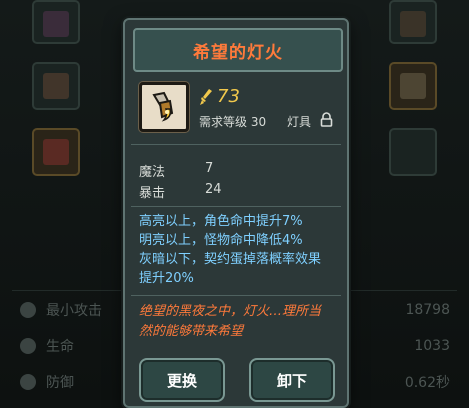 The height and width of the screenshot is (408, 469). I want to click on power-score: 73, so click(219, 96).